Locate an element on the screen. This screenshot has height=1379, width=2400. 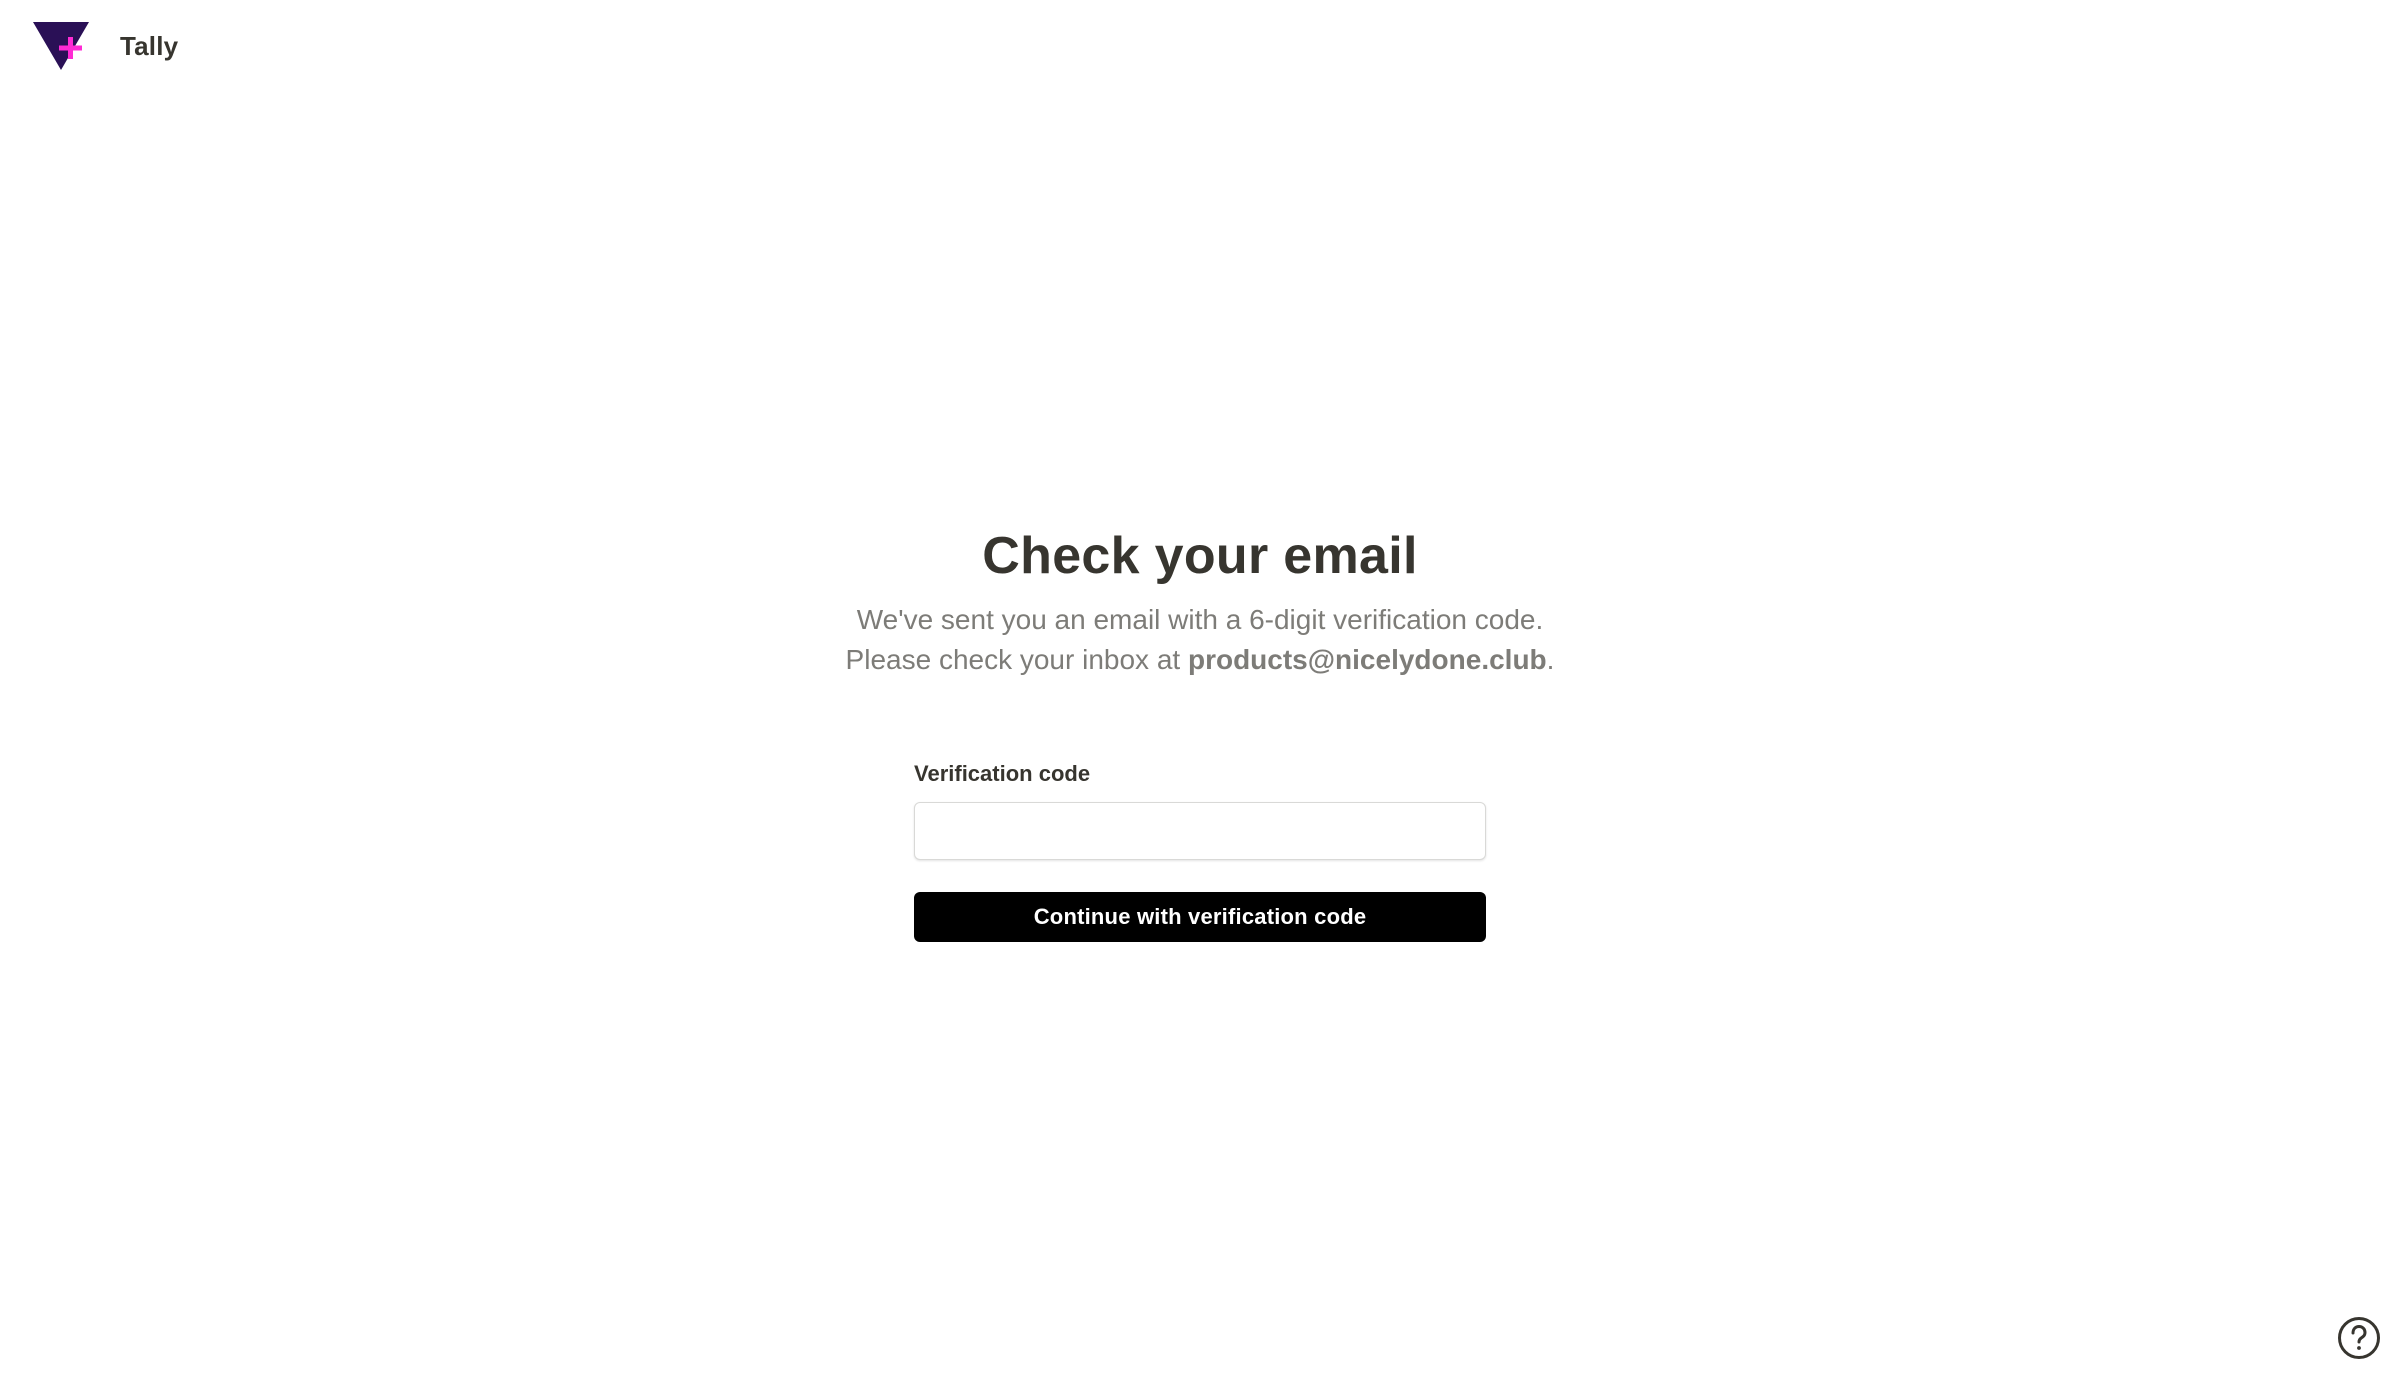
question-circle-icon is located at coordinates (2359, 1337).